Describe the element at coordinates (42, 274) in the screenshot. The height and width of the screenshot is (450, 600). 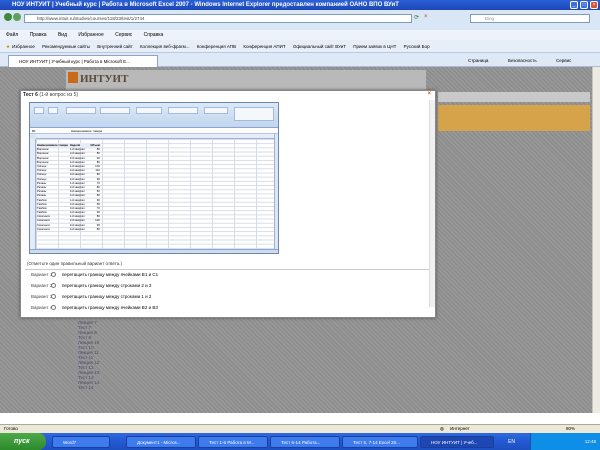
I see `option-label: Вариант 1` at that location.